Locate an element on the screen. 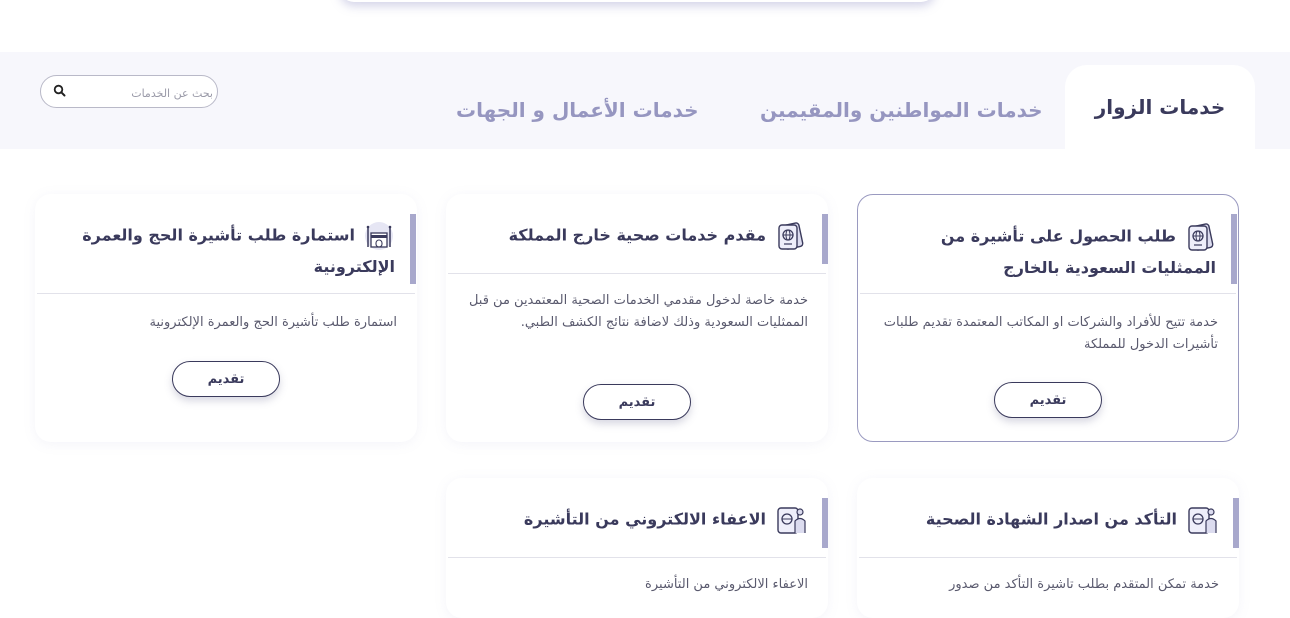  search-input is located at coordinates (143, 93).